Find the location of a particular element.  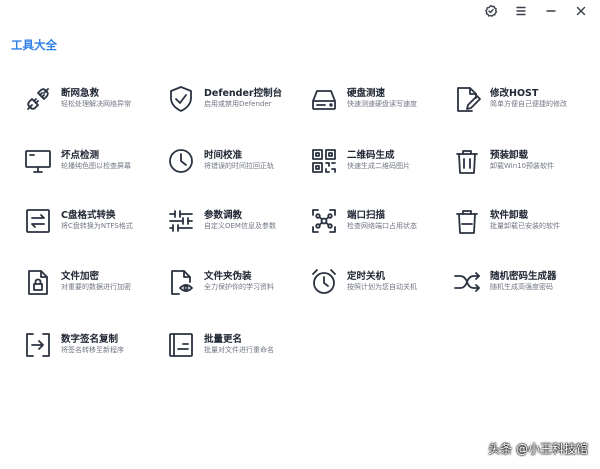

tool-disk-speed: 硬盘测速 快速测速硬盘读写速度 is located at coordinates (378, 104).